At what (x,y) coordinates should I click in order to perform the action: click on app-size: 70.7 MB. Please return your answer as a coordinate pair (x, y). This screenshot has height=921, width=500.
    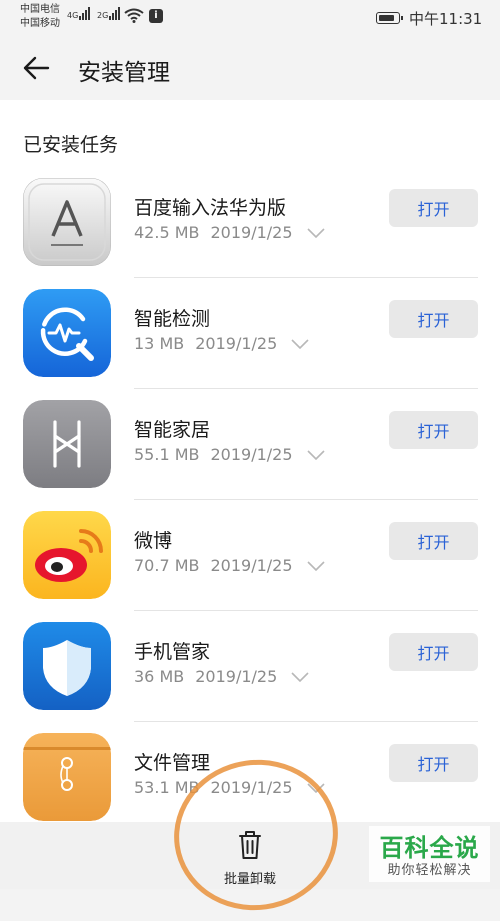
    Looking at the image, I should click on (167, 565).